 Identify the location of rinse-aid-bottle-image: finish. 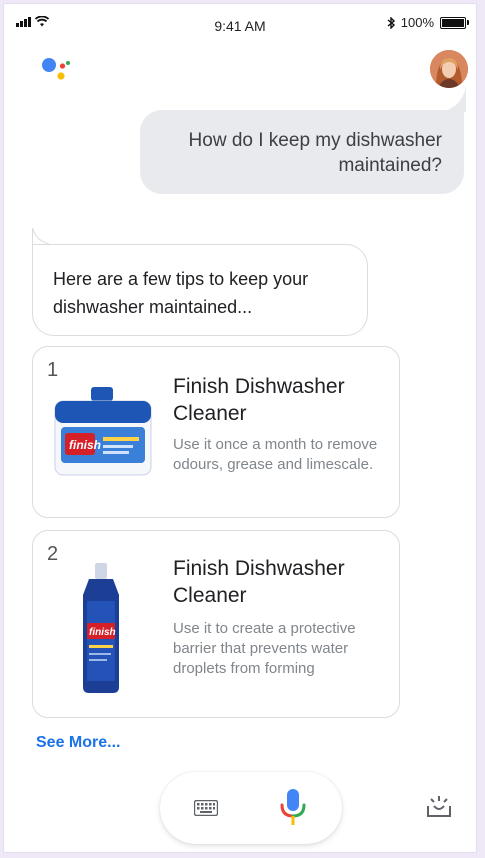
(101, 628).